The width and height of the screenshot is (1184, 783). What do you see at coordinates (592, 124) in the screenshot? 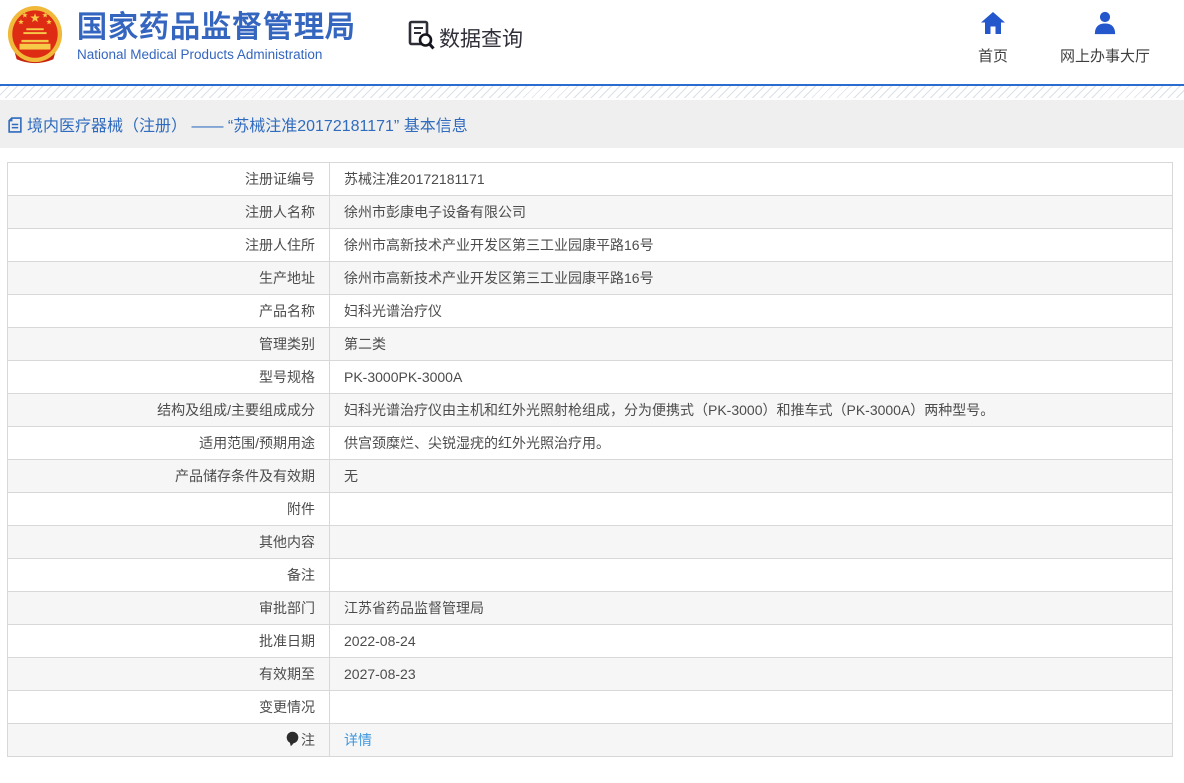
I see `breadcrumb: 境内医疗器械（注册） —— “苏械注准20172181171” 基本信息` at bounding box center [592, 124].